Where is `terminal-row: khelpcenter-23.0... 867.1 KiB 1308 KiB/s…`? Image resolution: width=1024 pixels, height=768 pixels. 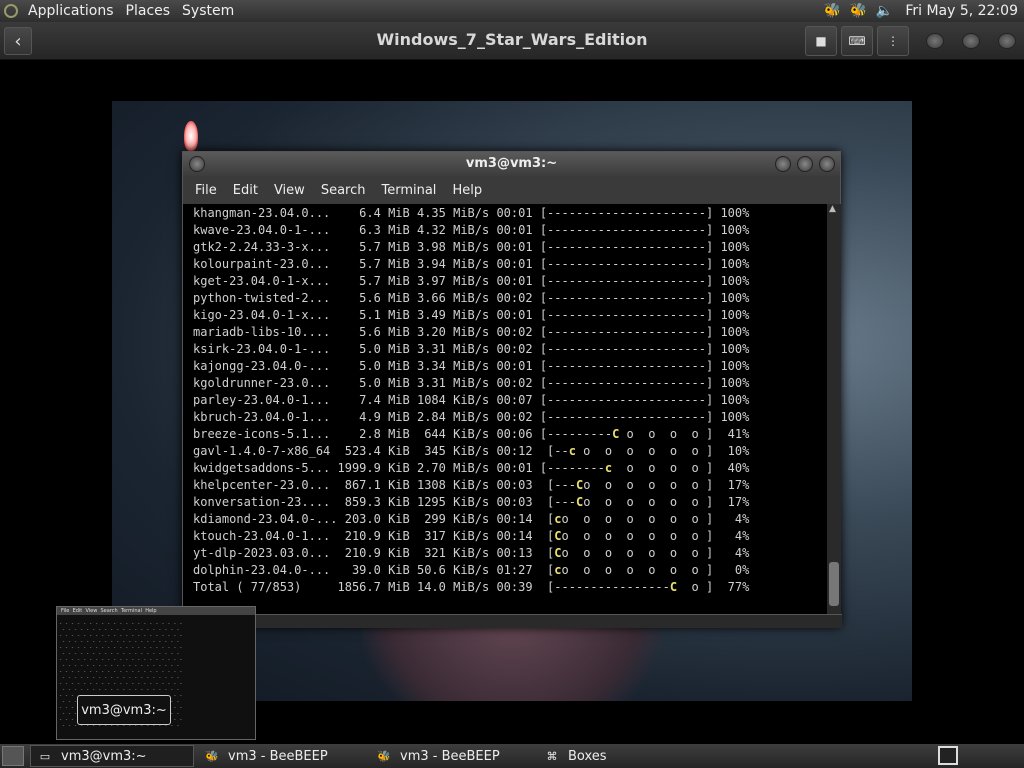
terminal-row: khelpcenter-23.0... 867.1 KiB 1308 KiB/s… is located at coordinates (510, 485).